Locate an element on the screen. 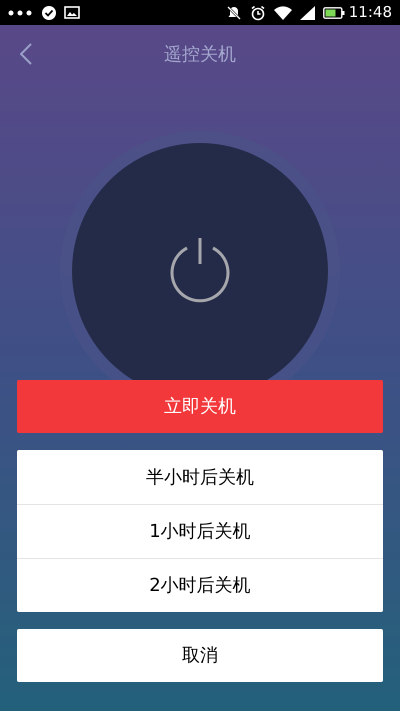 The height and width of the screenshot is (711, 400). cancel-button: 取消 is located at coordinates (200, 655).